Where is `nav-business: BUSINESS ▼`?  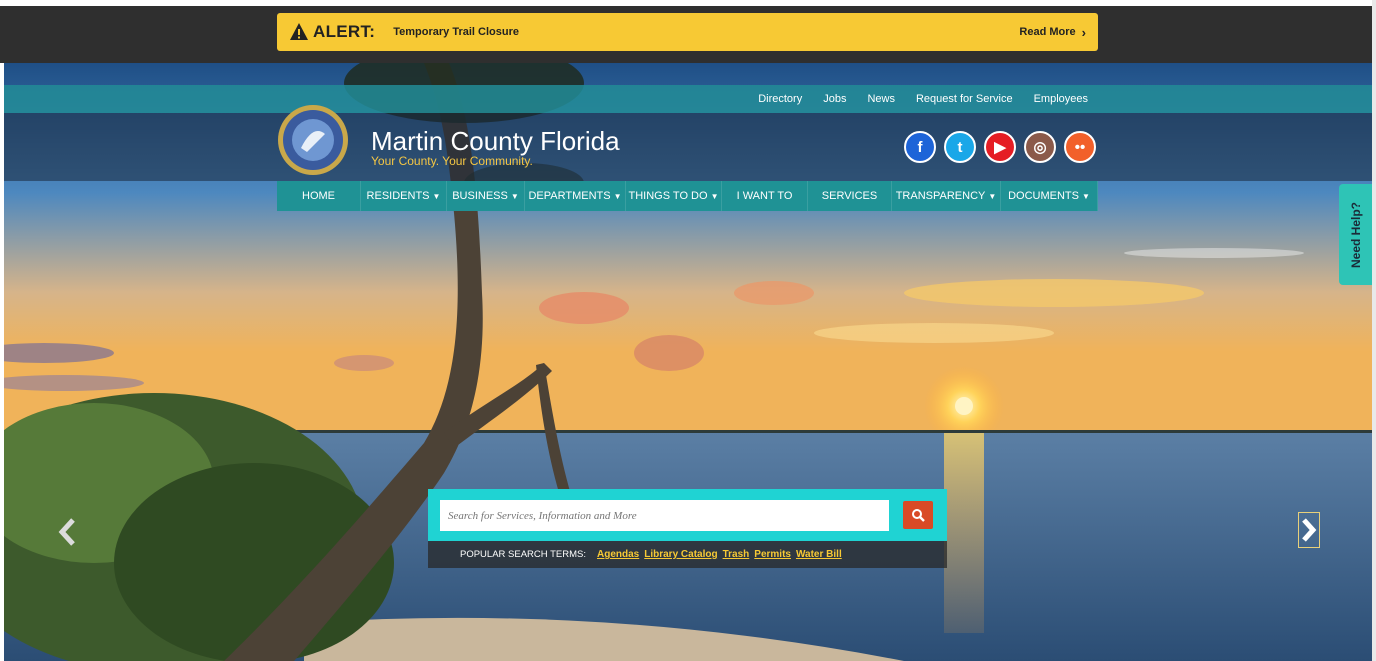
nav-business: BUSINESS ▼ is located at coordinates (486, 196).